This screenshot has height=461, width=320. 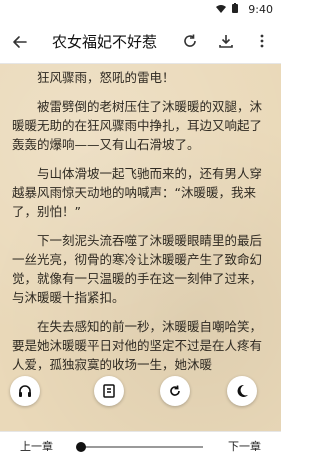 What do you see at coordinates (36, 446) in the screenshot?
I see `previous-chapter-button: 上一章` at bounding box center [36, 446].